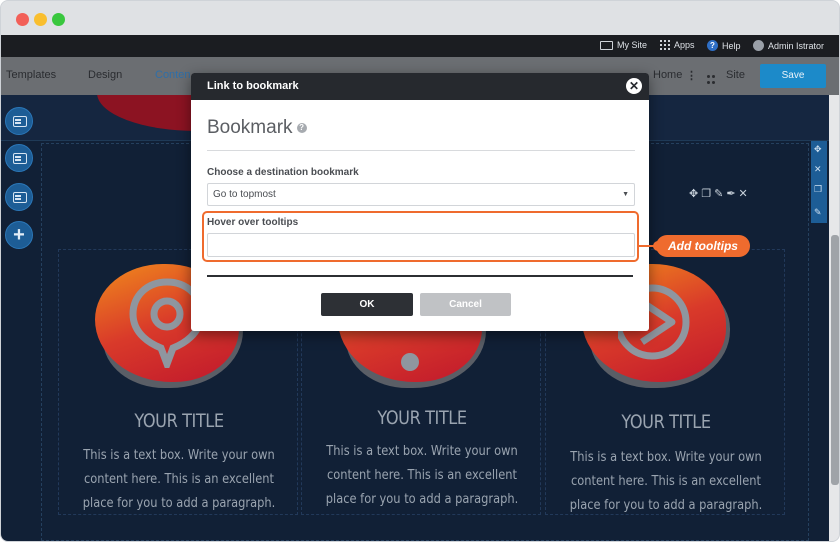 The width and height of the screenshot is (840, 542). I want to click on ok-button: OK, so click(367, 304).